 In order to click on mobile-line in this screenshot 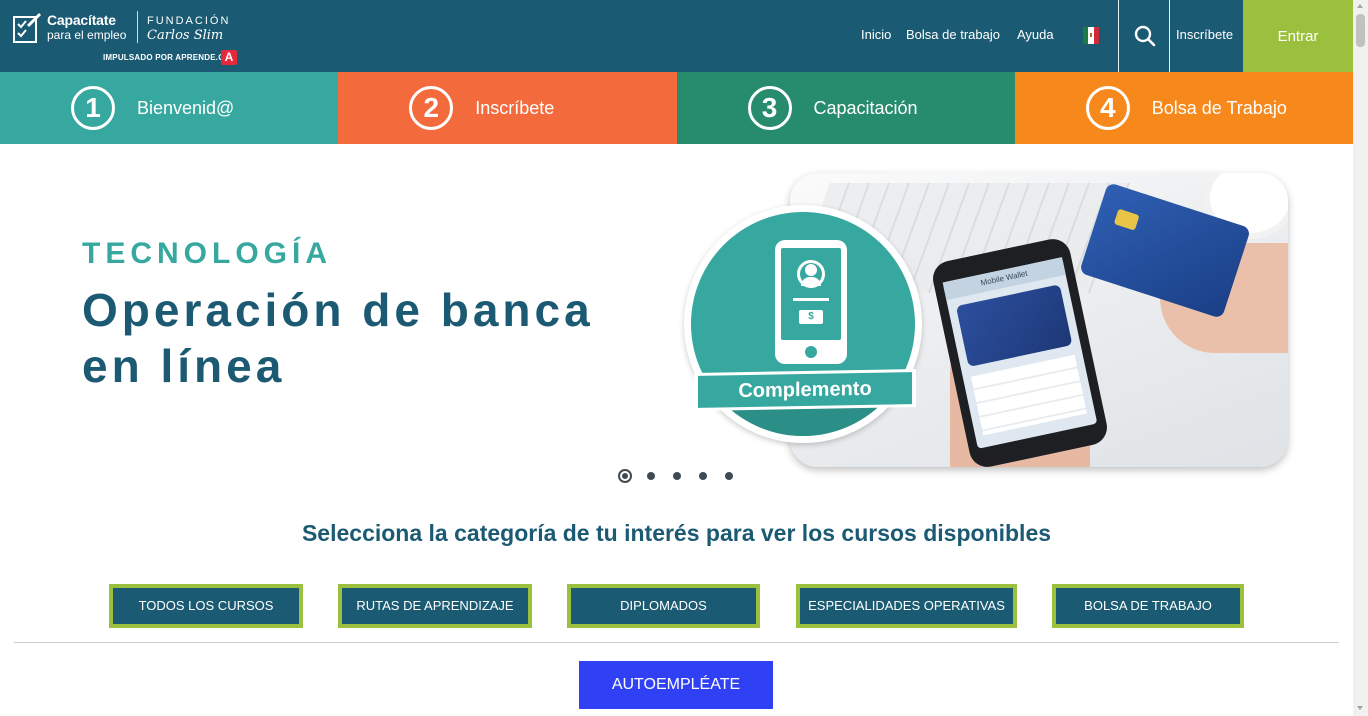, I will do `click(811, 299)`.